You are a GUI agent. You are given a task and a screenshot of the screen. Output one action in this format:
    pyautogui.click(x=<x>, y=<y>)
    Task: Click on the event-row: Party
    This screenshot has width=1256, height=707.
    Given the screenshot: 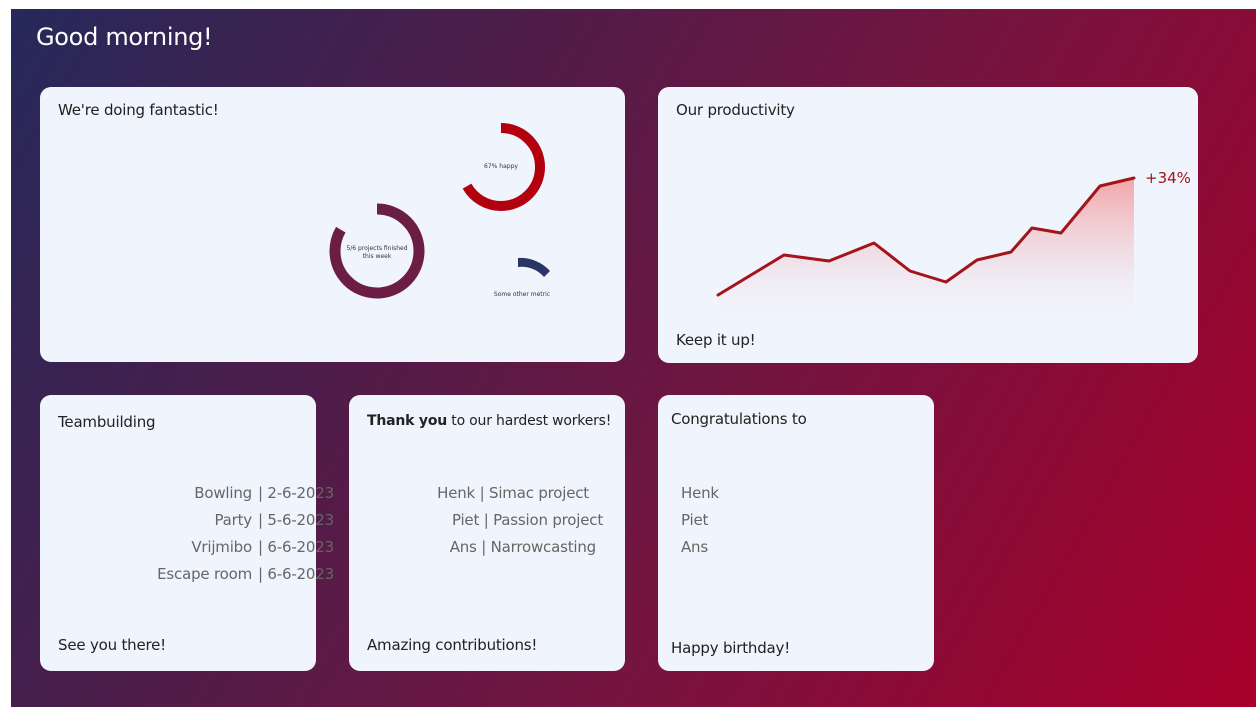 What is the action you would take?
    pyautogui.click(x=234, y=520)
    